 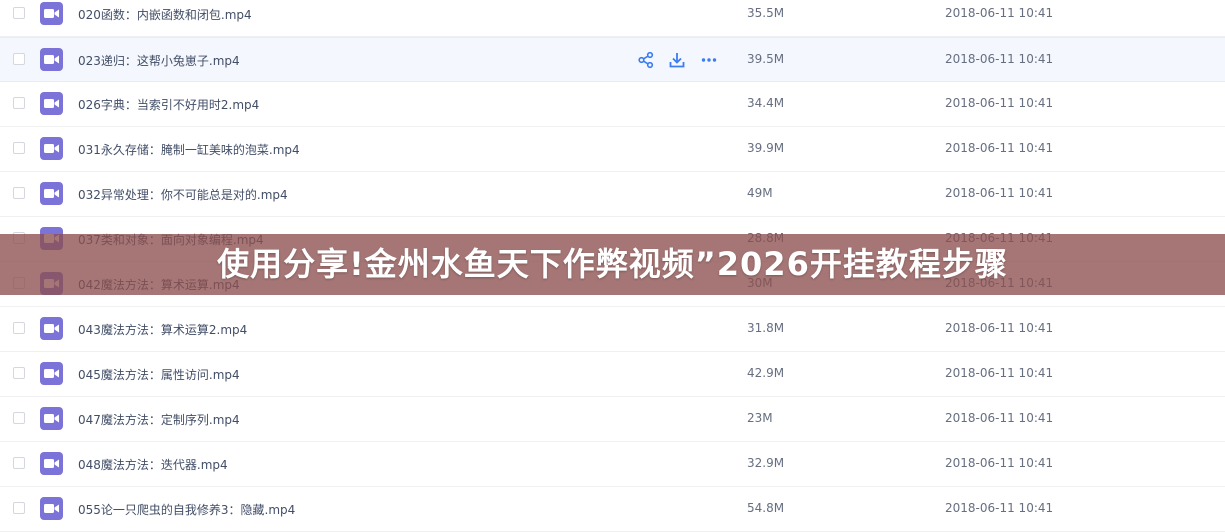 What do you see at coordinates (612, 194) in the screenshot?
I see `file-row: 032异常处理：你不可能总是对的.mp4 49M 2018-06-11 10:41` at bounding box center [612, 194].